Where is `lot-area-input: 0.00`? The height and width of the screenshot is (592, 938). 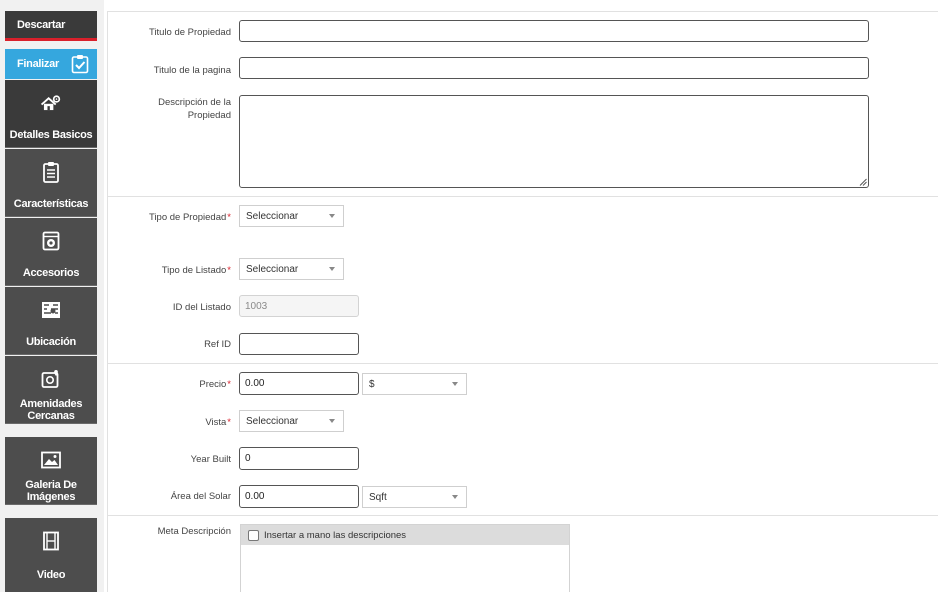 lot-area-input: 0.00 is located at coordinates (299, 496).